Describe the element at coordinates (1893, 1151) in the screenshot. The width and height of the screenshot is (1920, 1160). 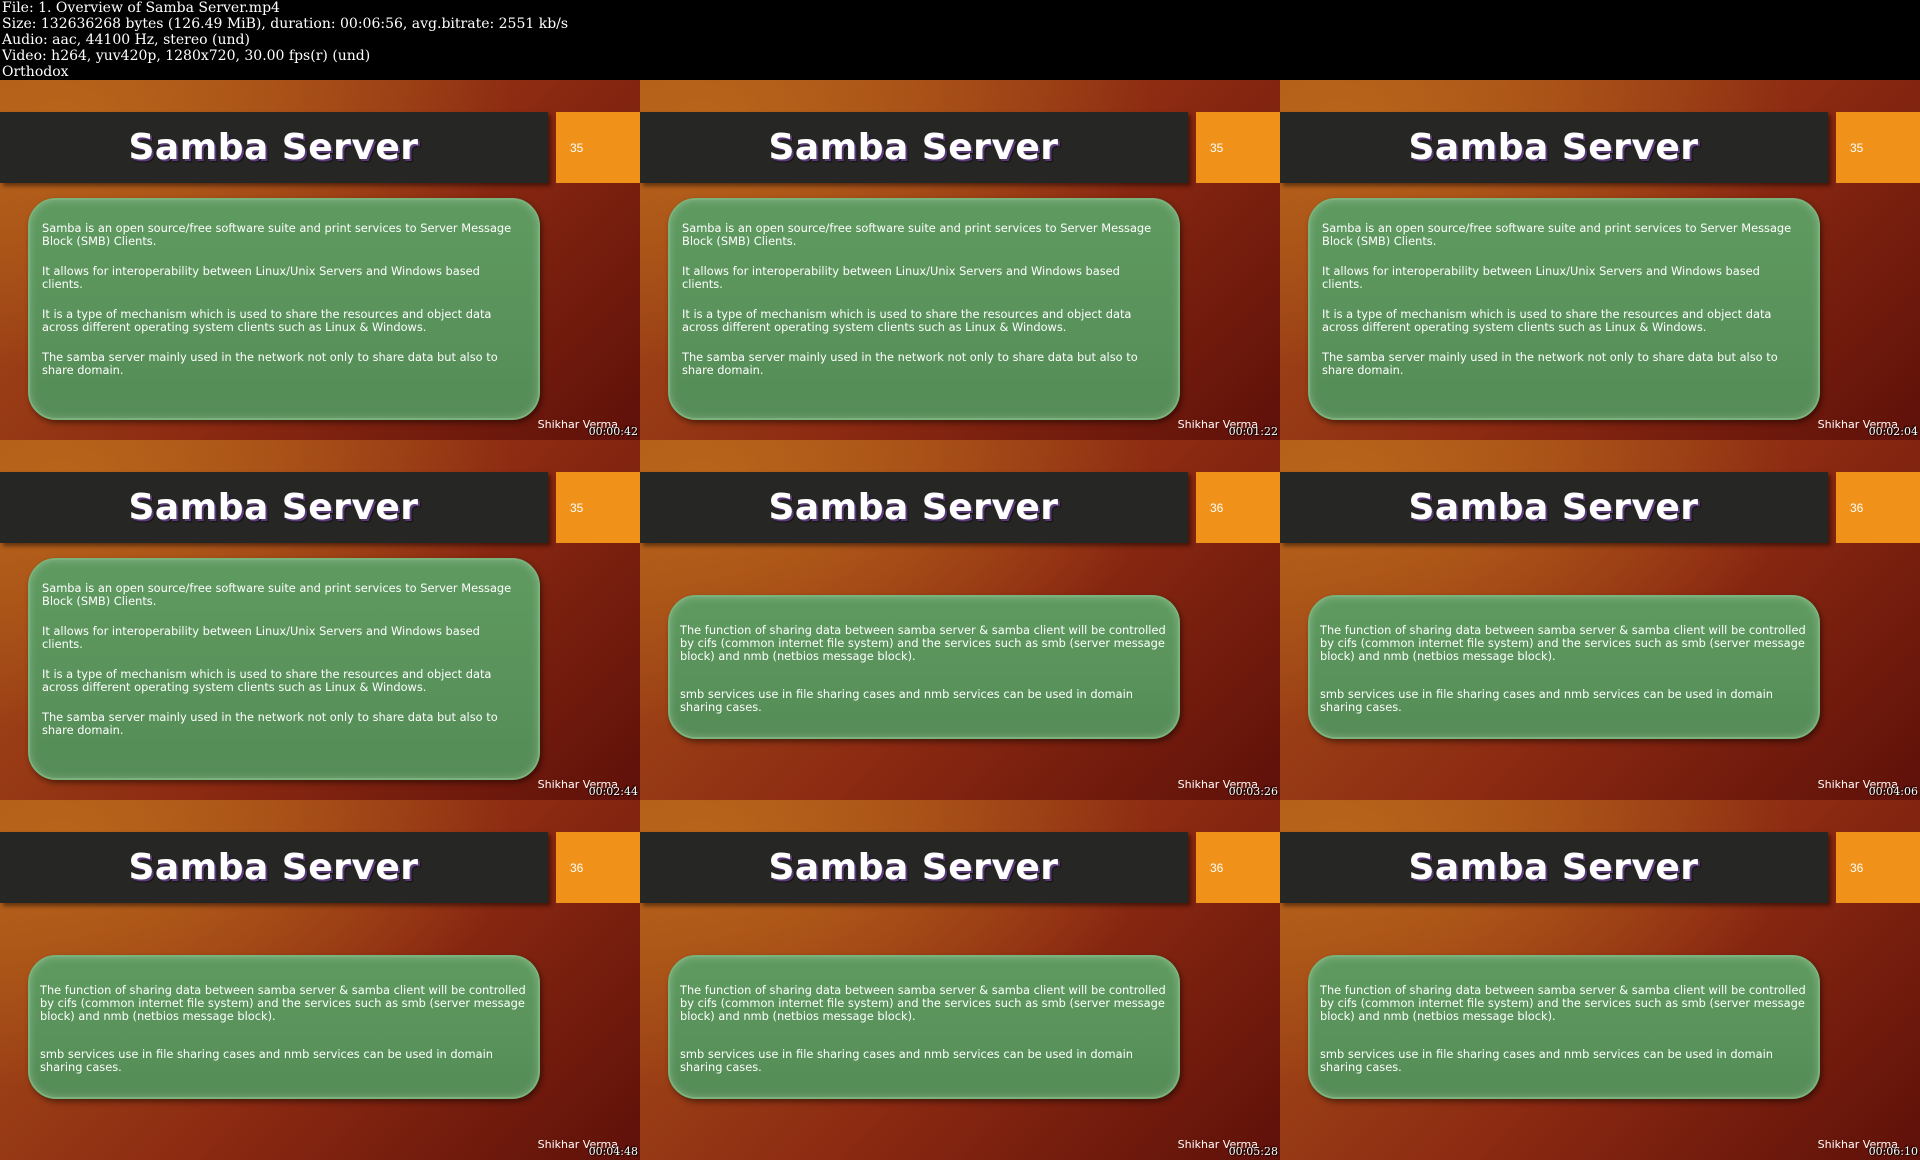
I see `frame-timestamp: 00:06:10` at that location.